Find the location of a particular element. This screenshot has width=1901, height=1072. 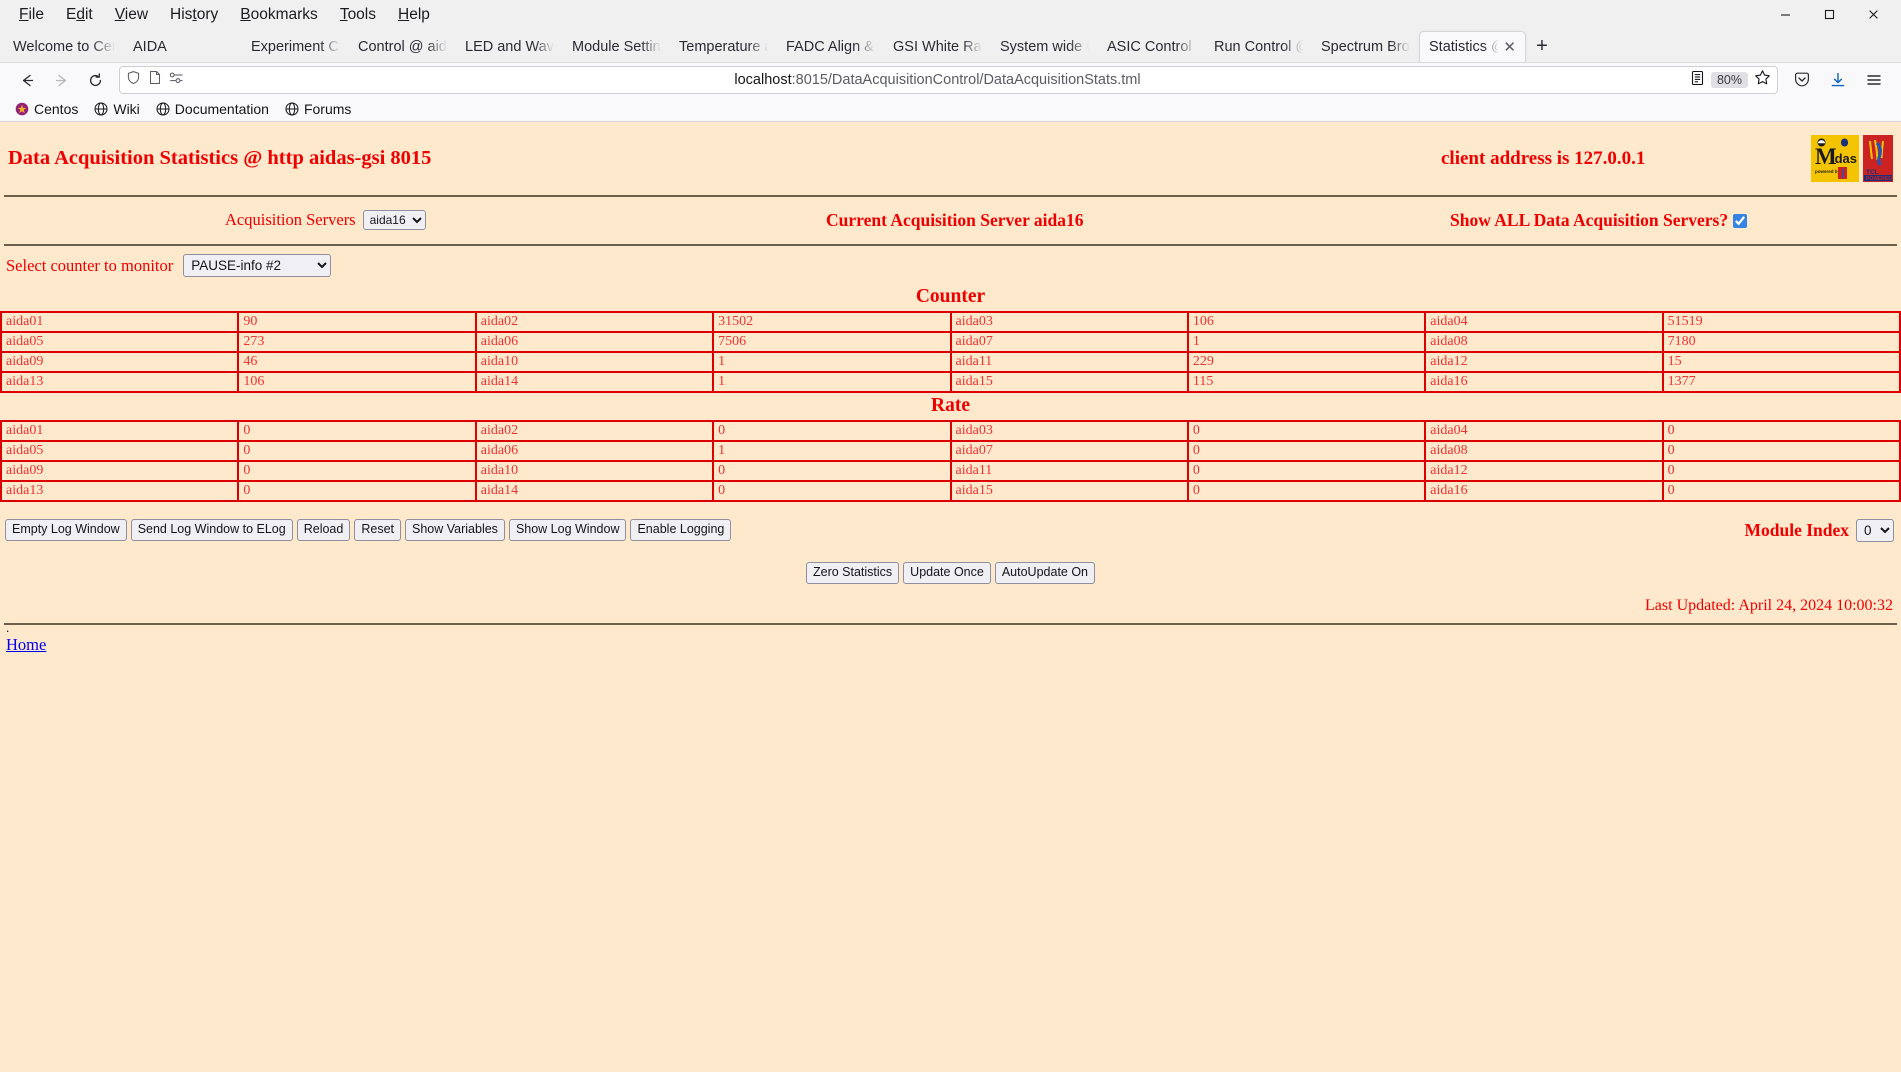

address-bar-actions: 80% is located at coordinates (1730, 80).